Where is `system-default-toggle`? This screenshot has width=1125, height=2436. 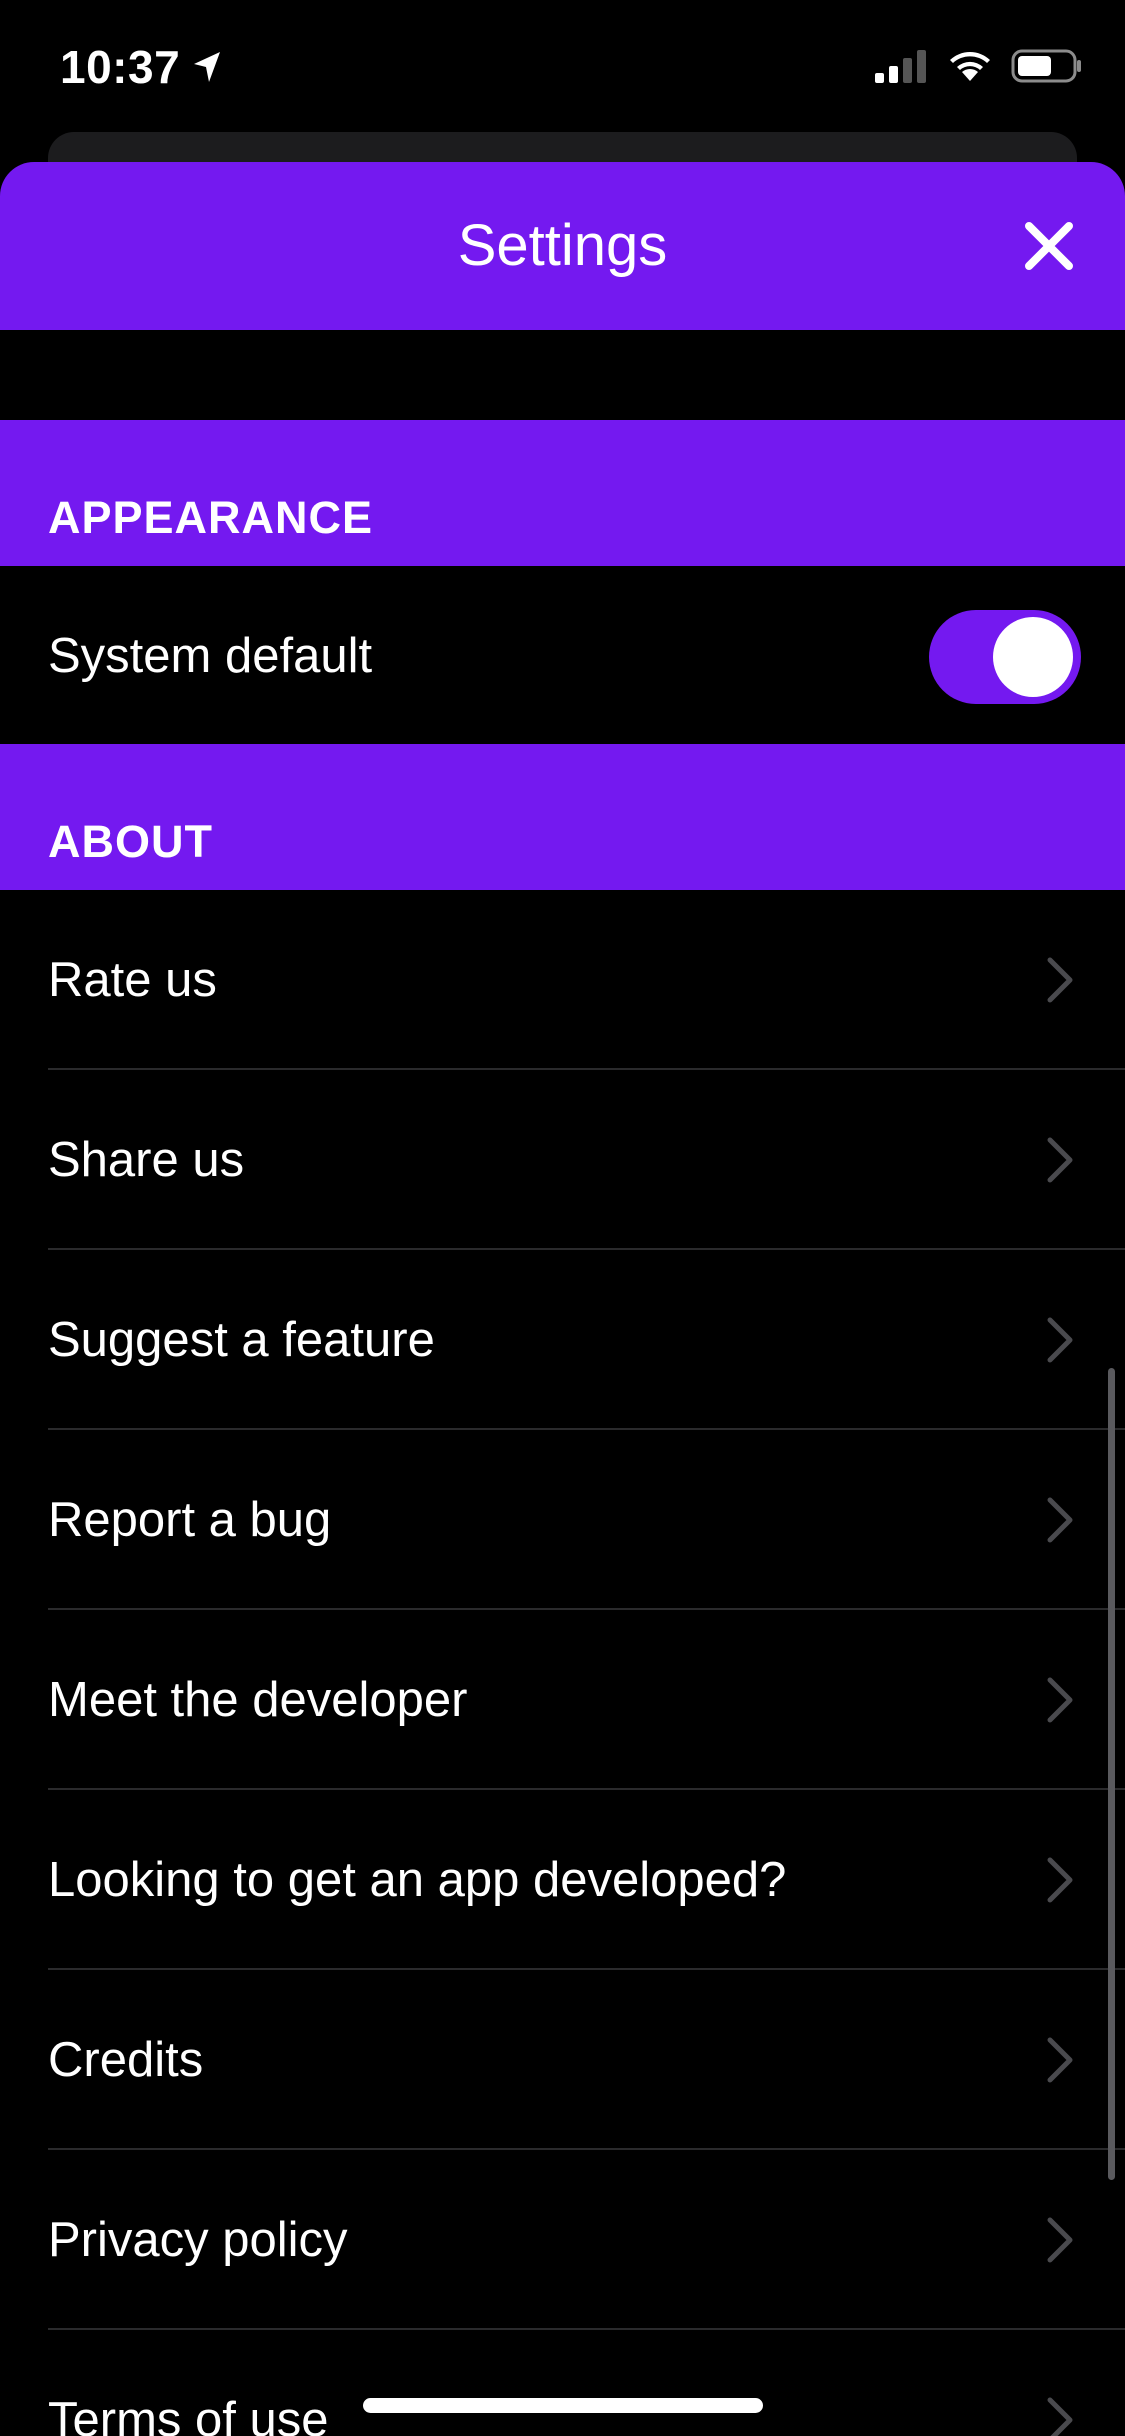
system-default-toggle is located at coordinates (1005, 657).